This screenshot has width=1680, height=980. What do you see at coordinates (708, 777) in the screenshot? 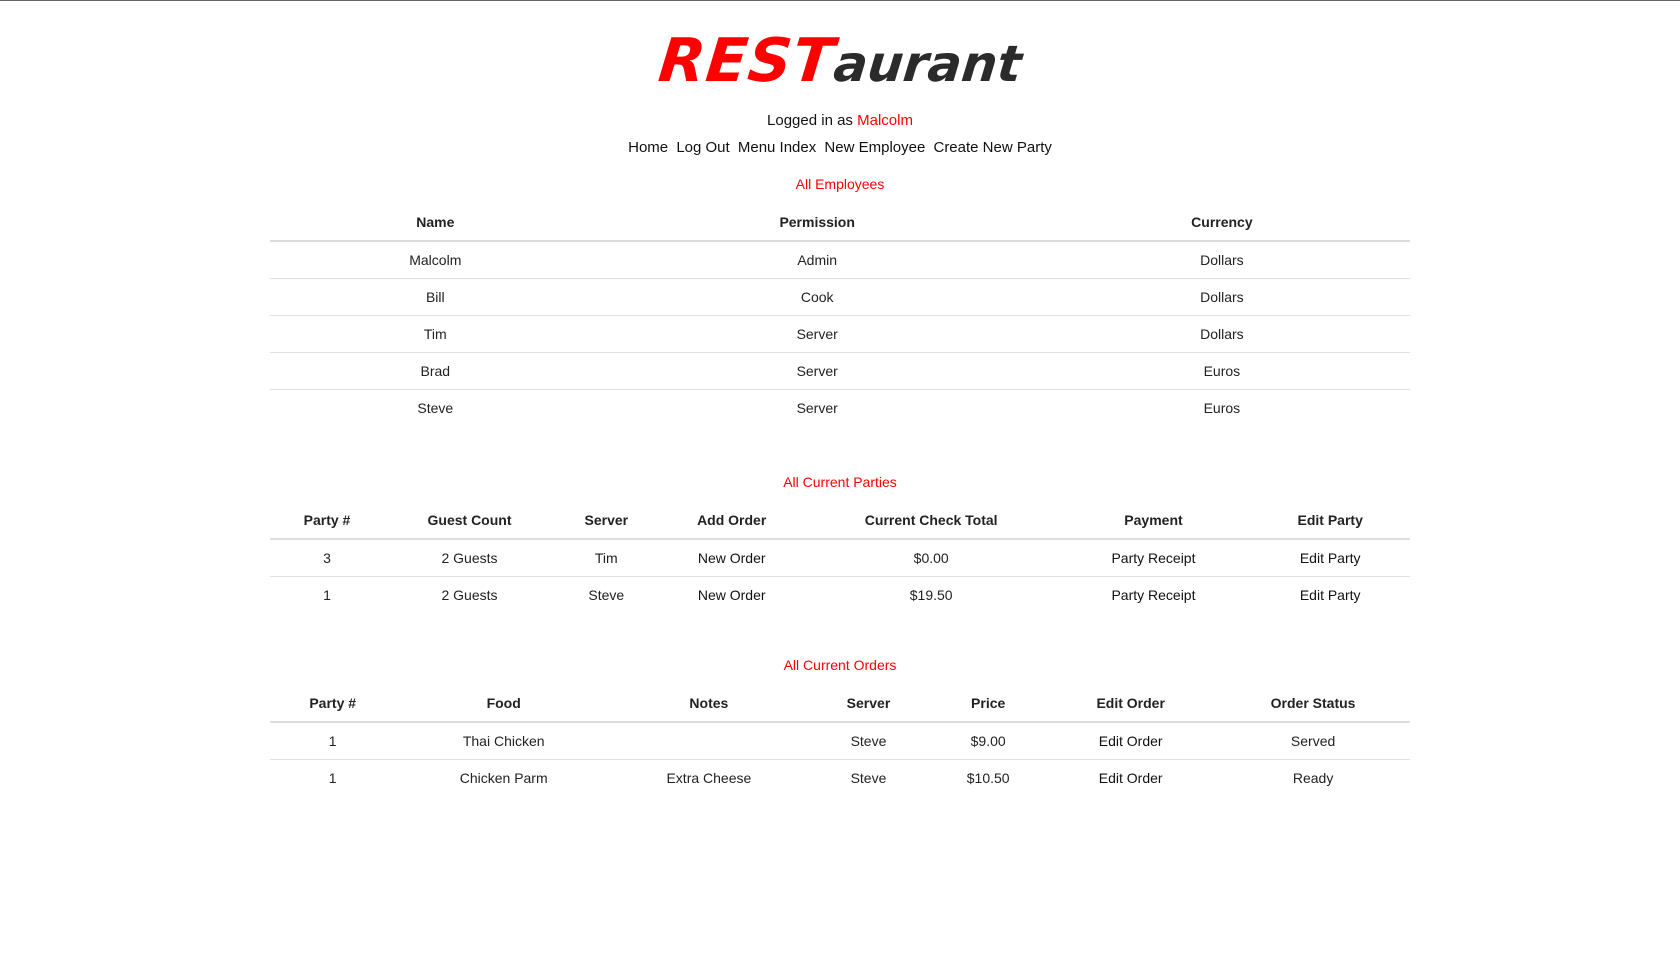
I see `order-notes: Extra Cheese` at bounding box center [708, 777].